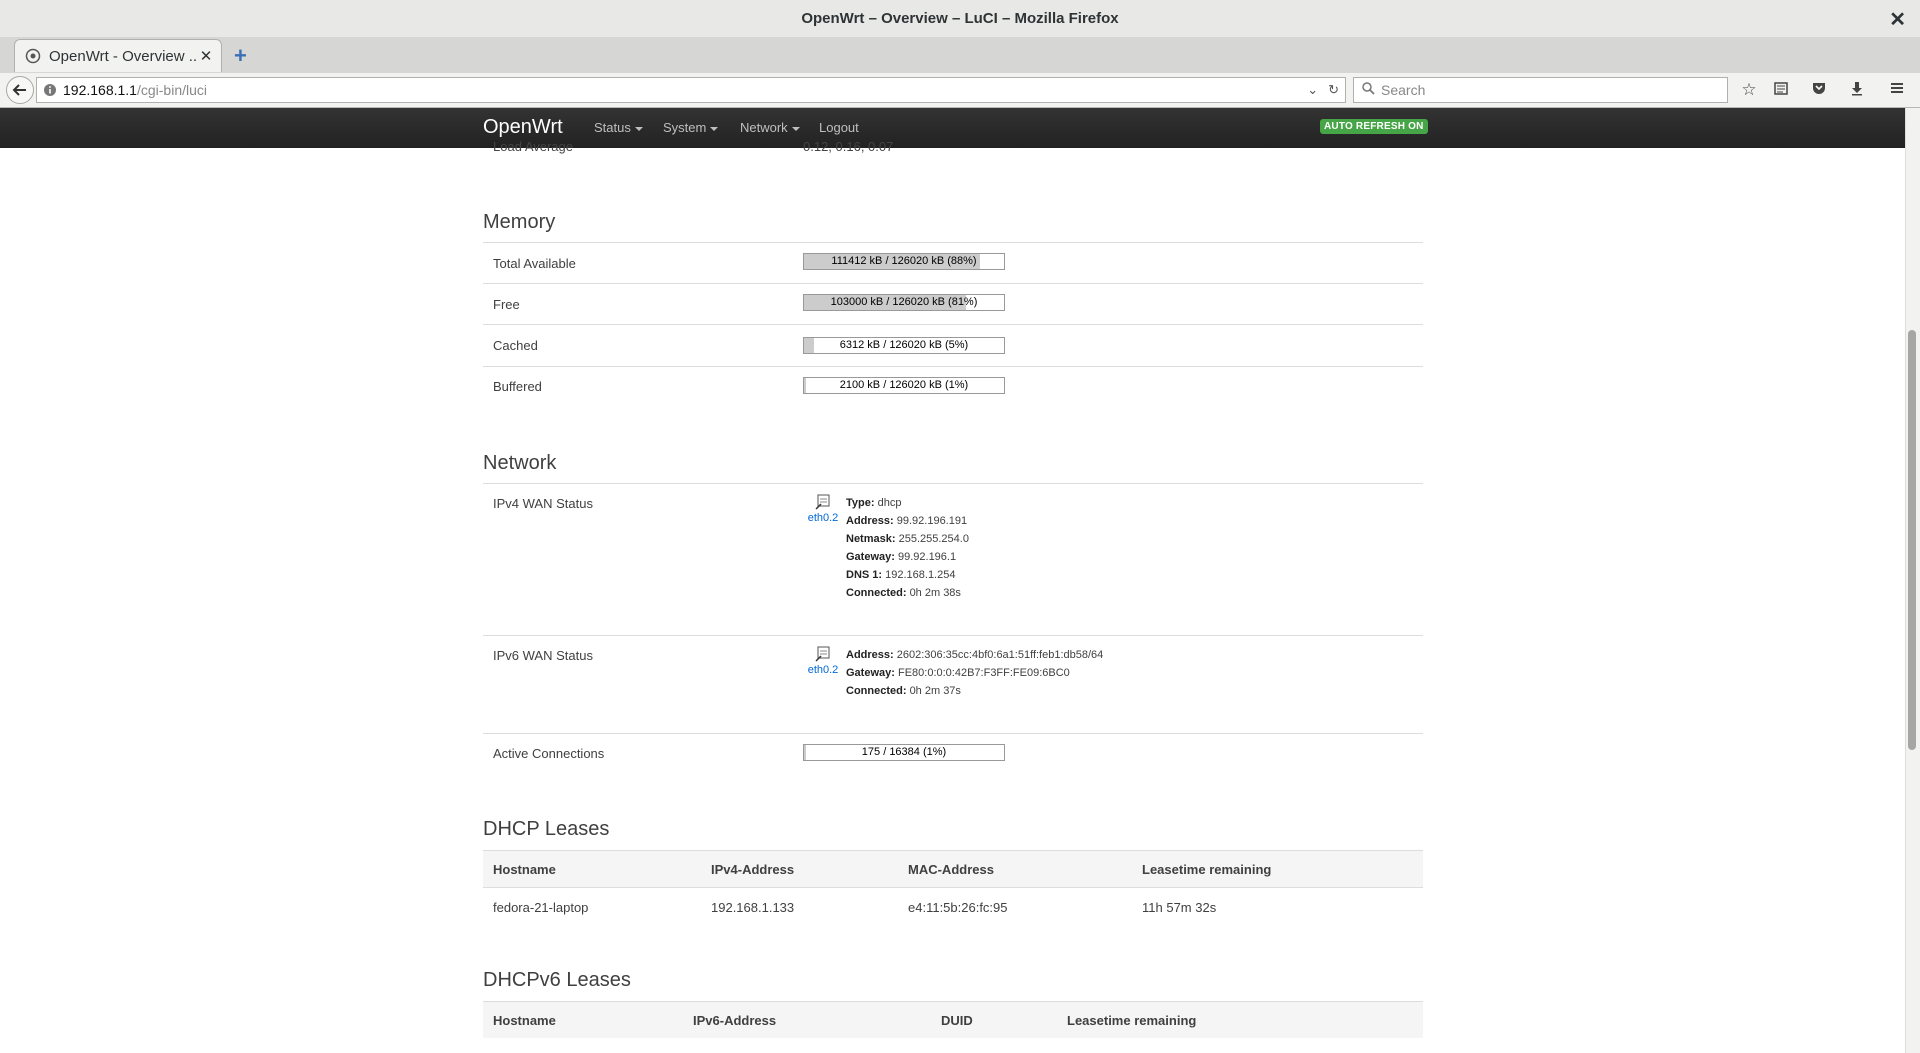 This screenshot has height=1053, width=1920. I want to click on navigation-bar: 192.168.1.1/cgi-bin/luci ⌄ ↻ Search ☆, so click(960, 90).